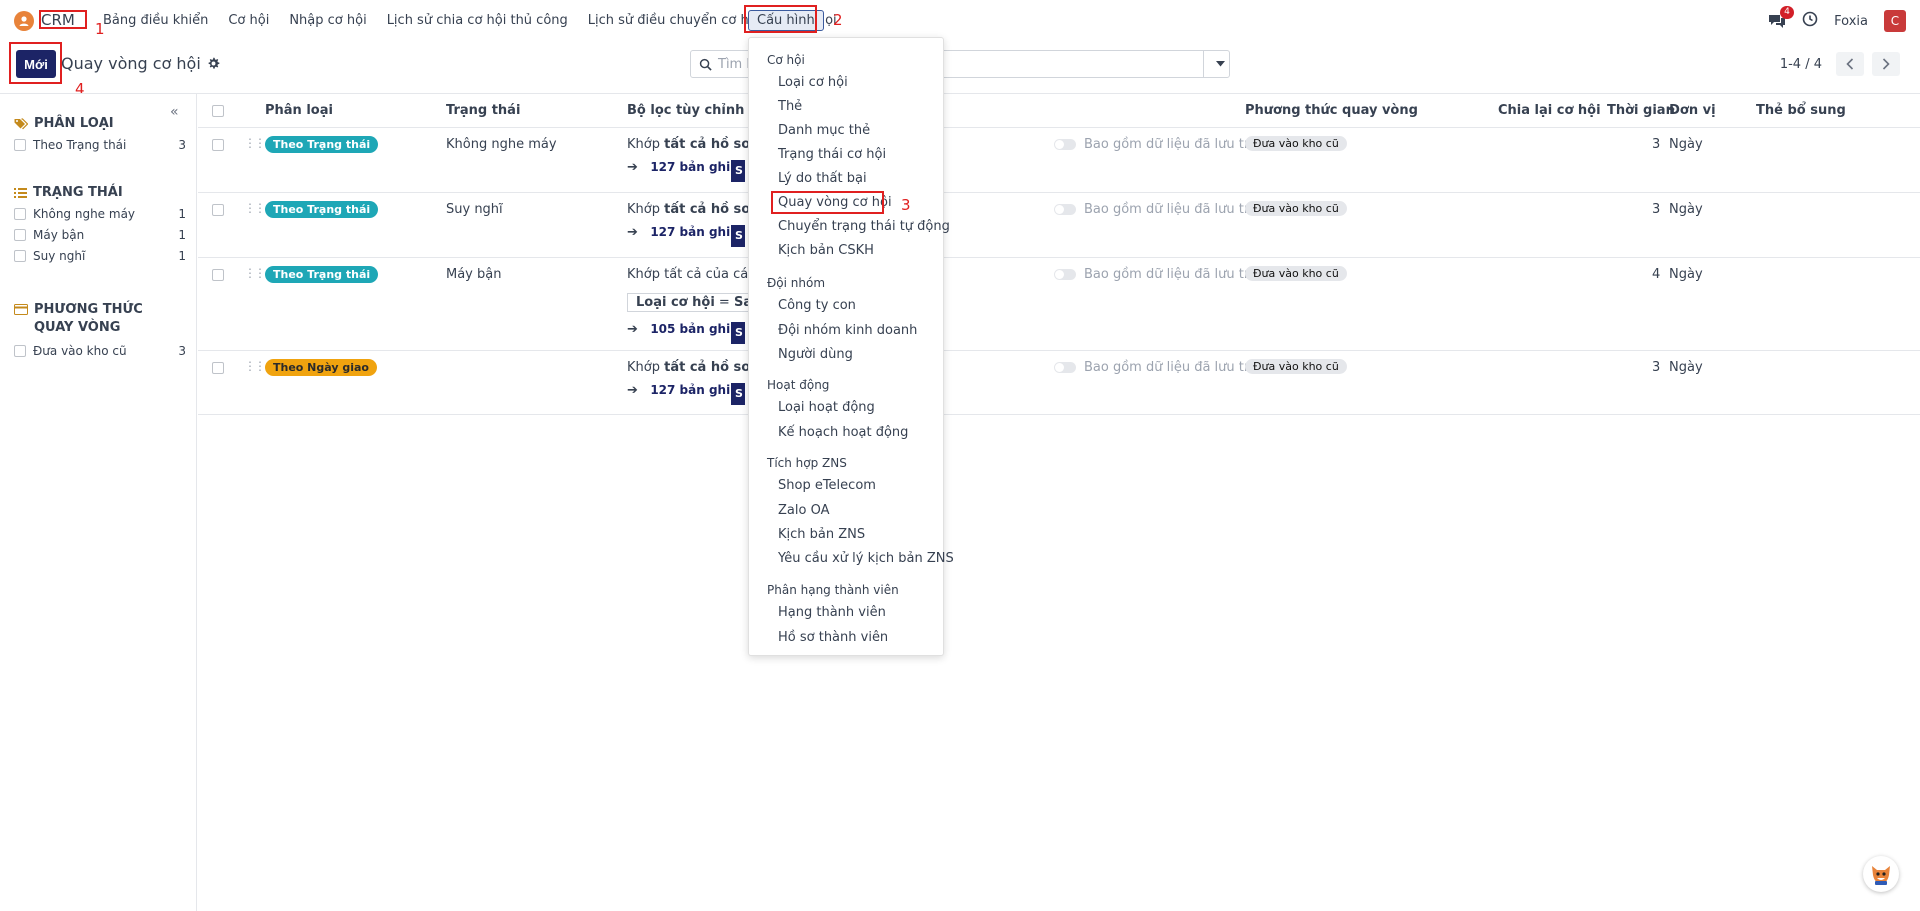  I want to click on pager-value: 1-4 / 4, so click(1801, 64).